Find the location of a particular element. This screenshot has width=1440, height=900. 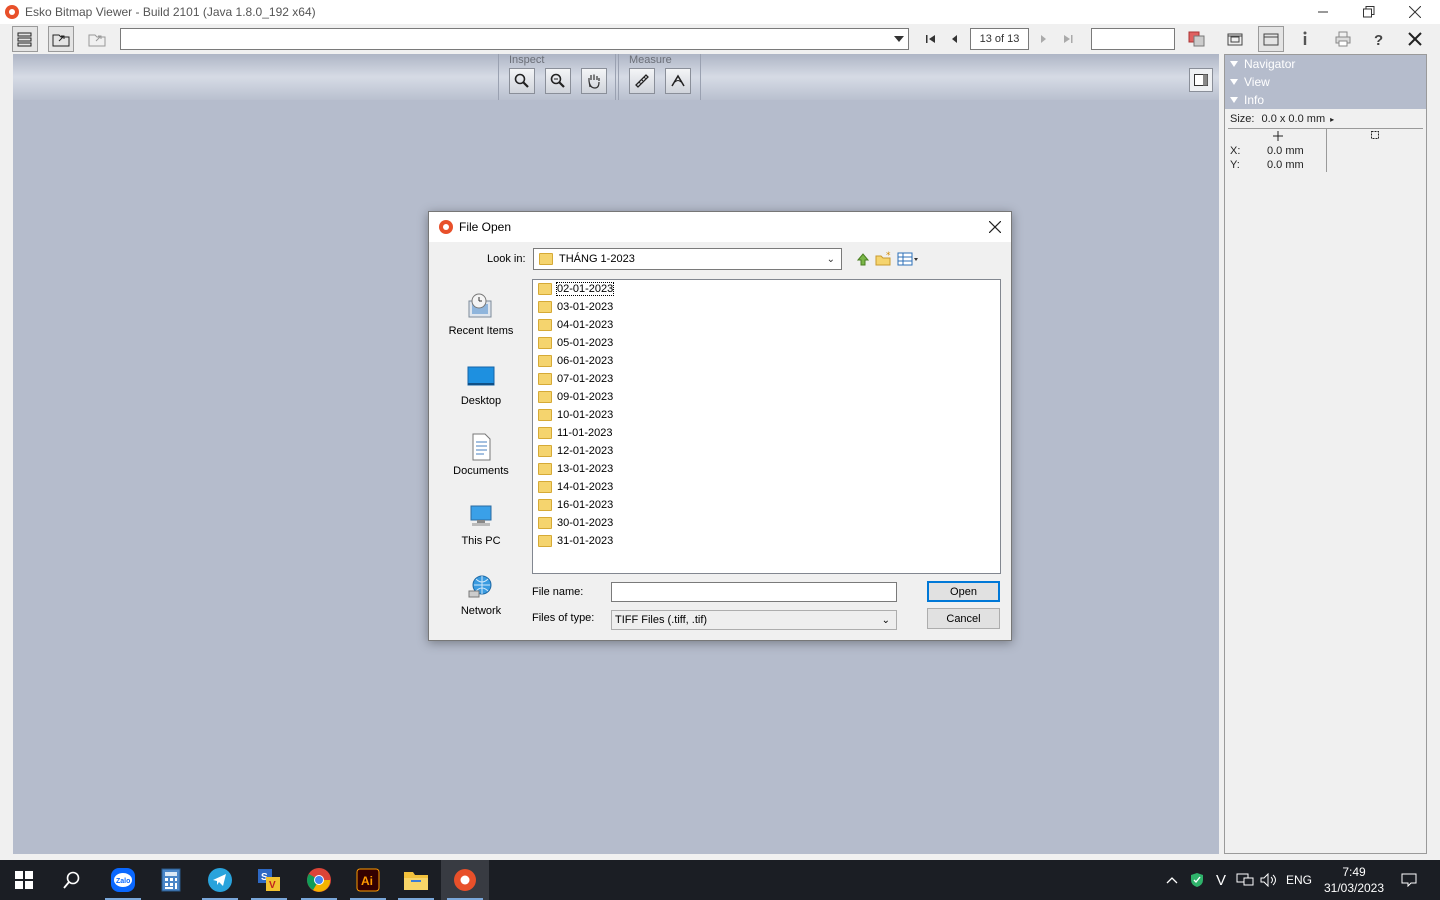

zoom-field is located at coordinates (1133, 39).